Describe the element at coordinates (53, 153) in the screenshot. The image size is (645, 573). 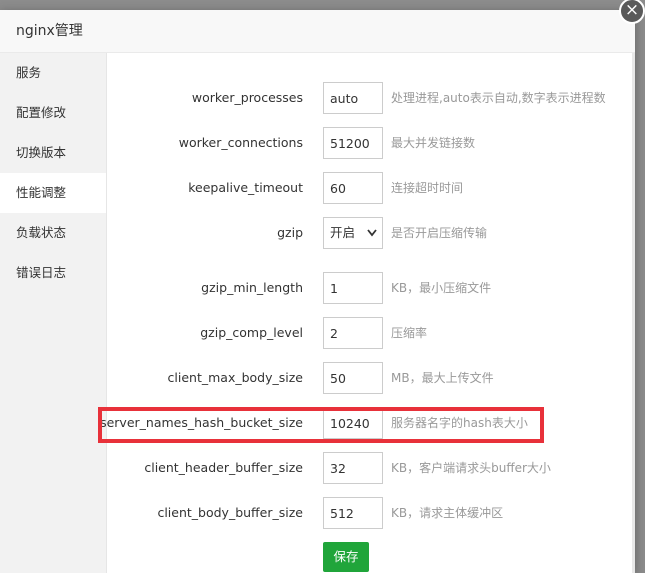
I see `sidebar-item-switch-version: 切换版本` at that location.